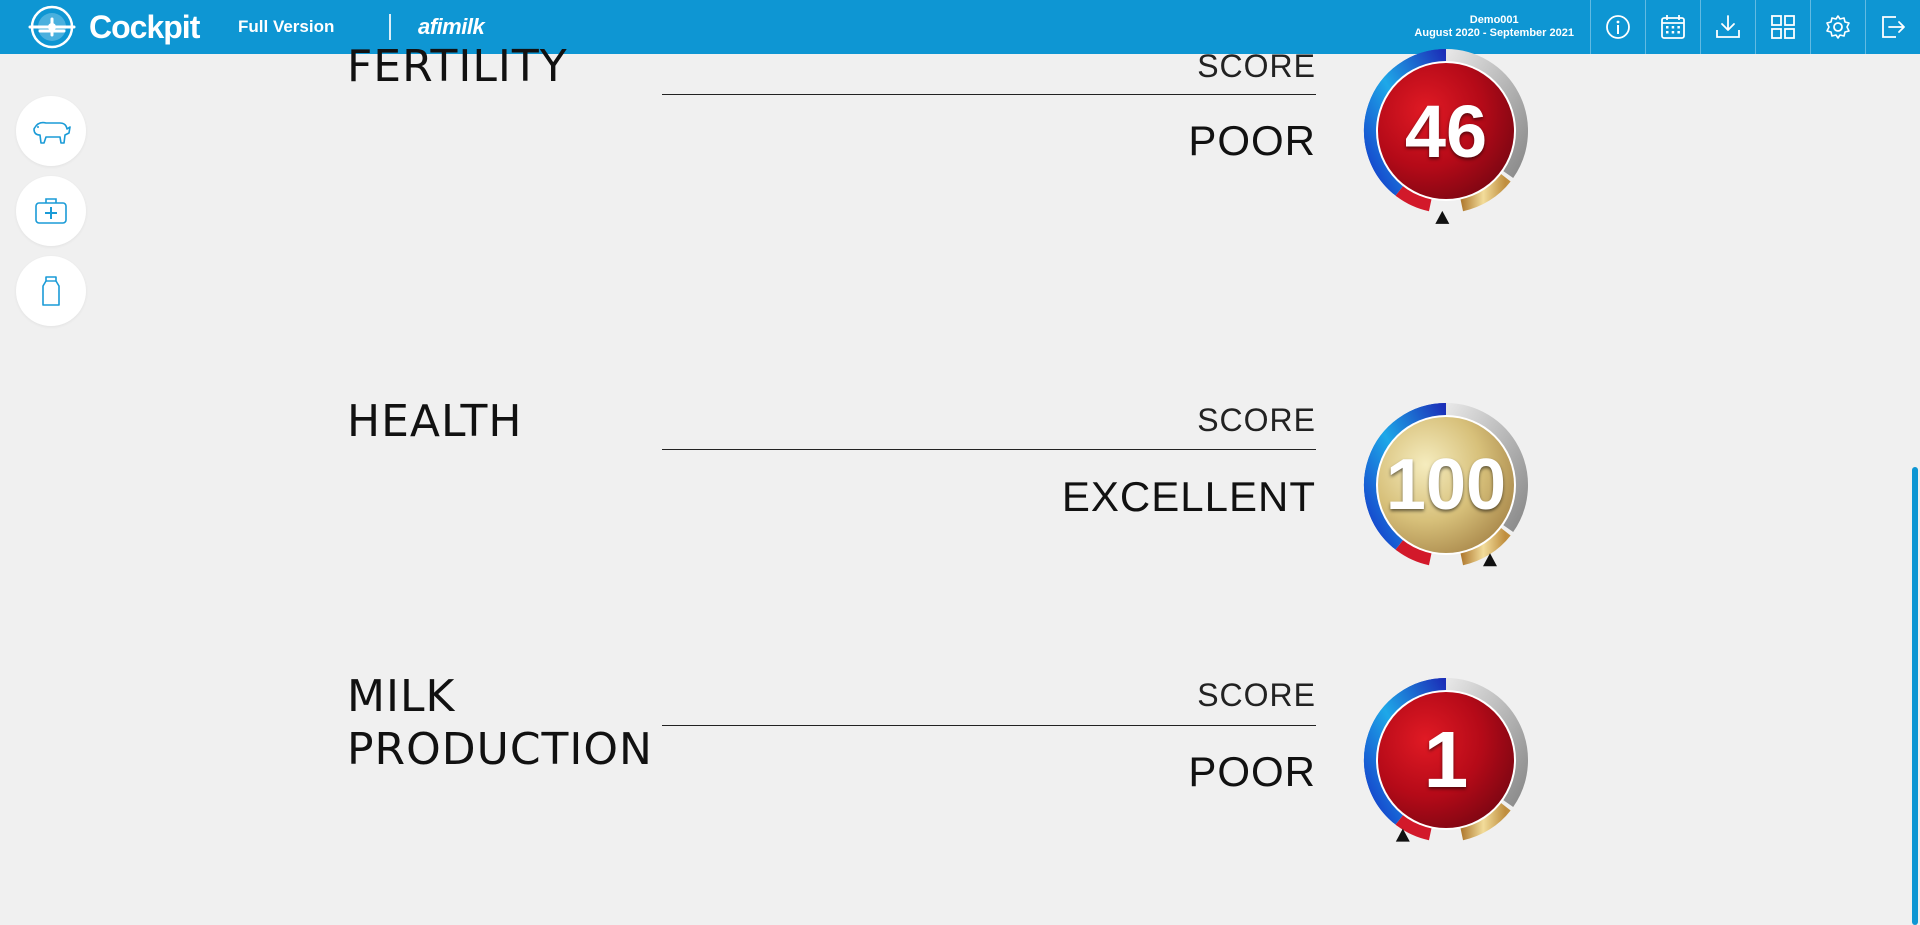  I want to click on score-value: 100, so click(1446, 485).